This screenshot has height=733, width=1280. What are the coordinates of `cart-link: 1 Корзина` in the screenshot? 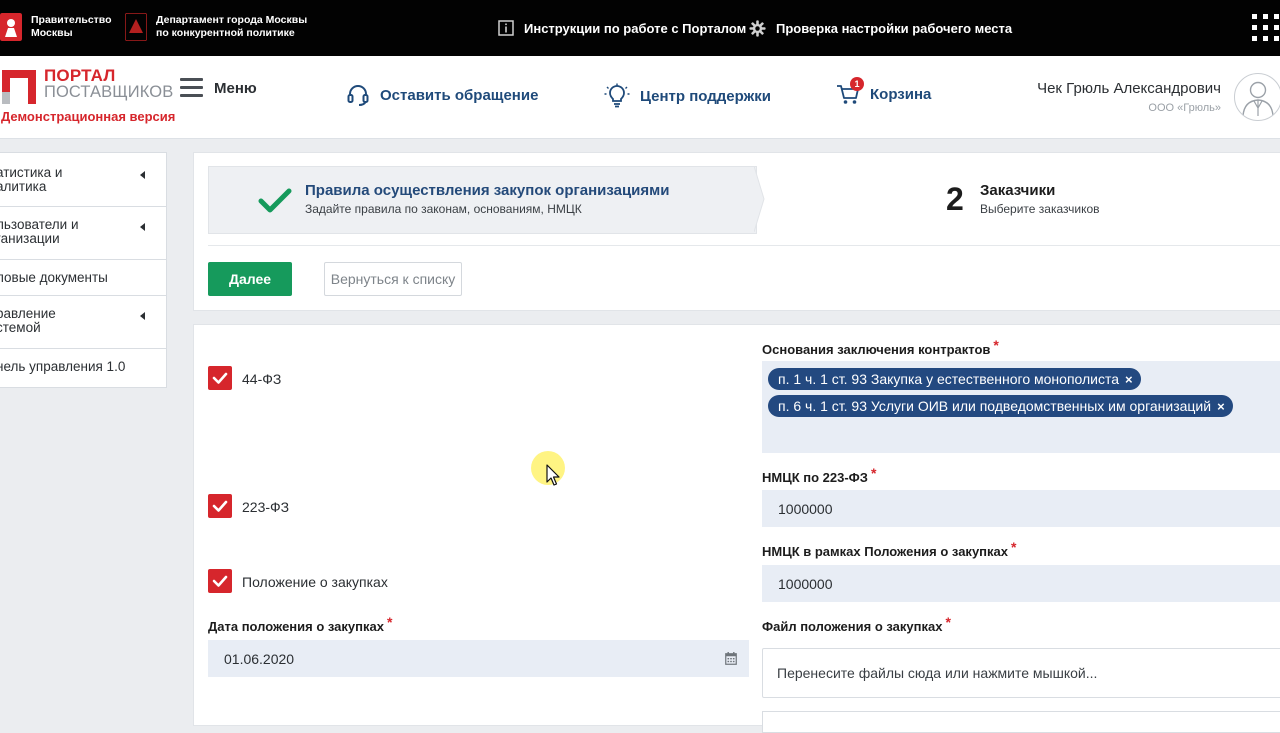 It's located at (884, 91).